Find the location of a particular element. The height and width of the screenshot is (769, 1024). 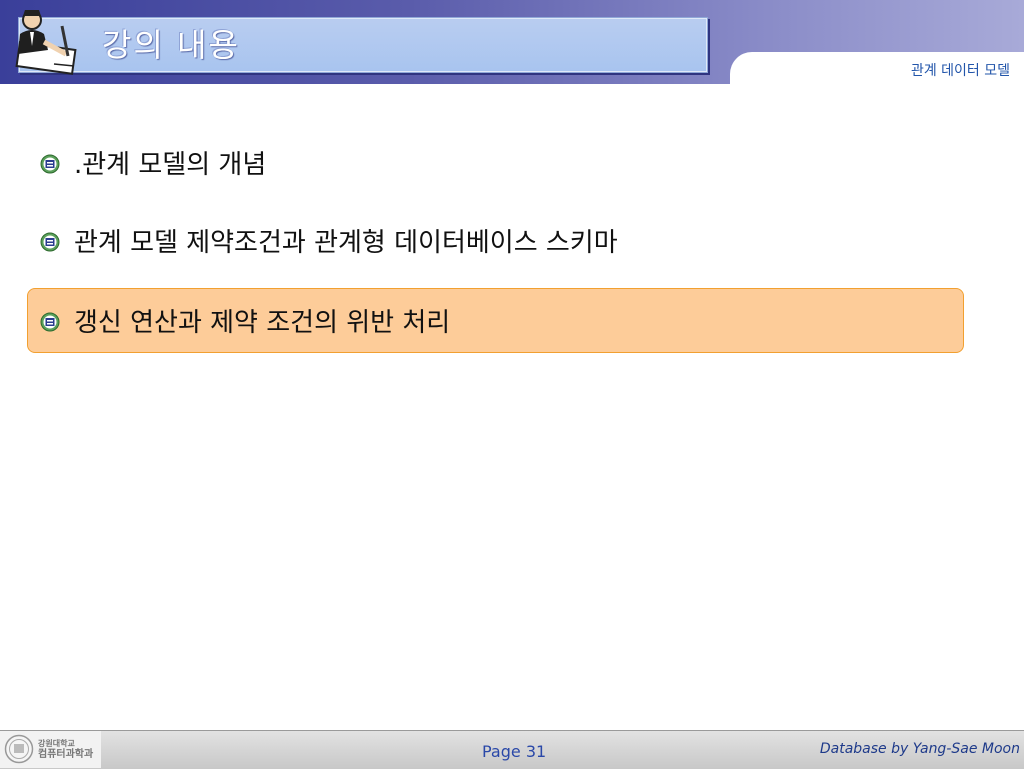

footer-logo-text: 강원대학교 컴퓨터과학과 is located at coordinates (65, 749).